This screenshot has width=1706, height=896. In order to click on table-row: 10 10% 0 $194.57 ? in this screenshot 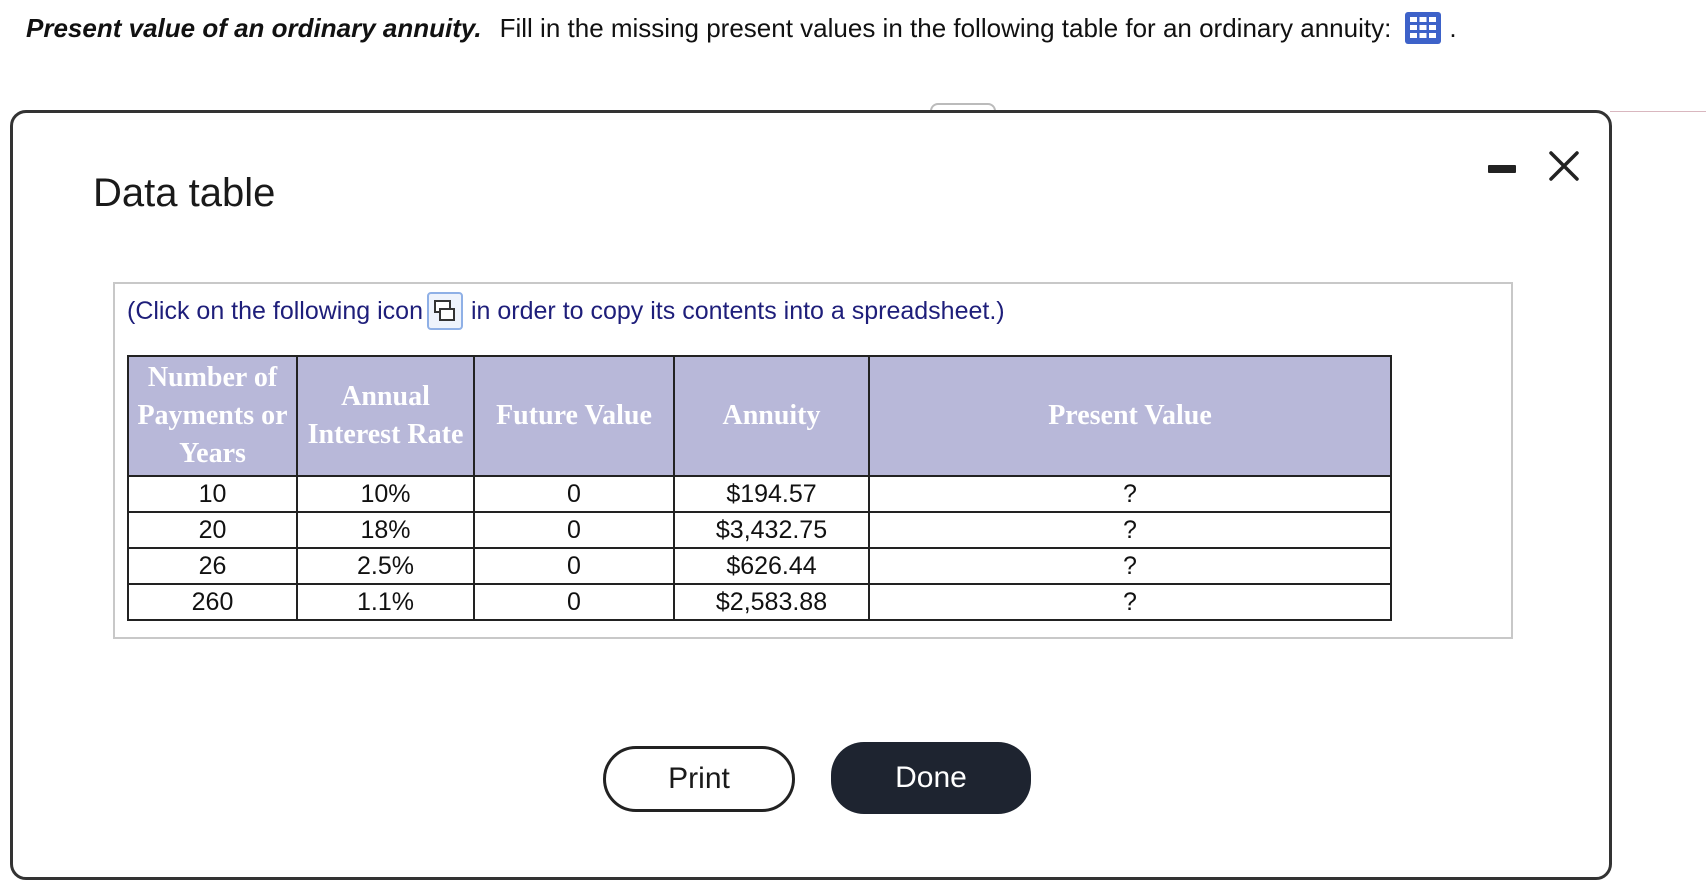, I will do `click(759, 494)`.